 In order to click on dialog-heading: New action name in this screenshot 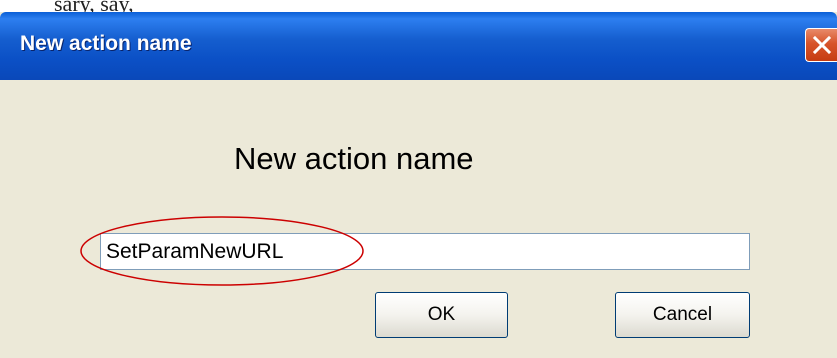, I will do `click(354, 158)`.